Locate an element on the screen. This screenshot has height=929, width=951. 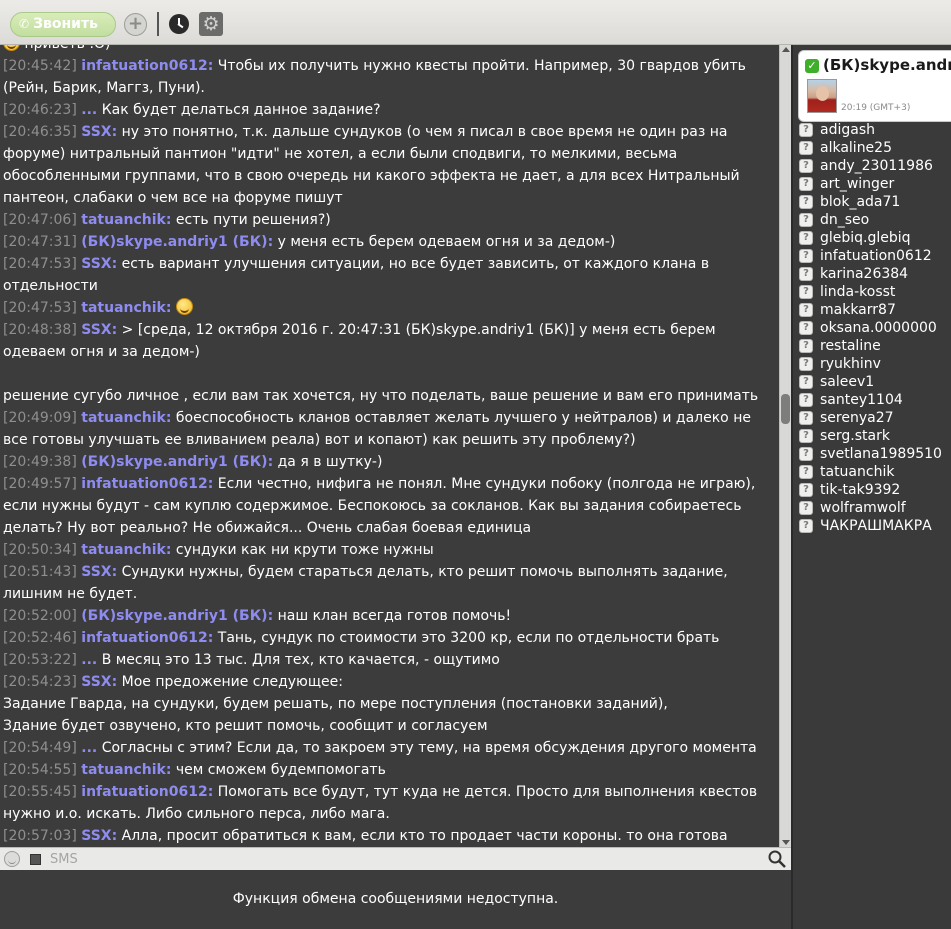
scrollbar-thumb is located at coordinates (785, 409).